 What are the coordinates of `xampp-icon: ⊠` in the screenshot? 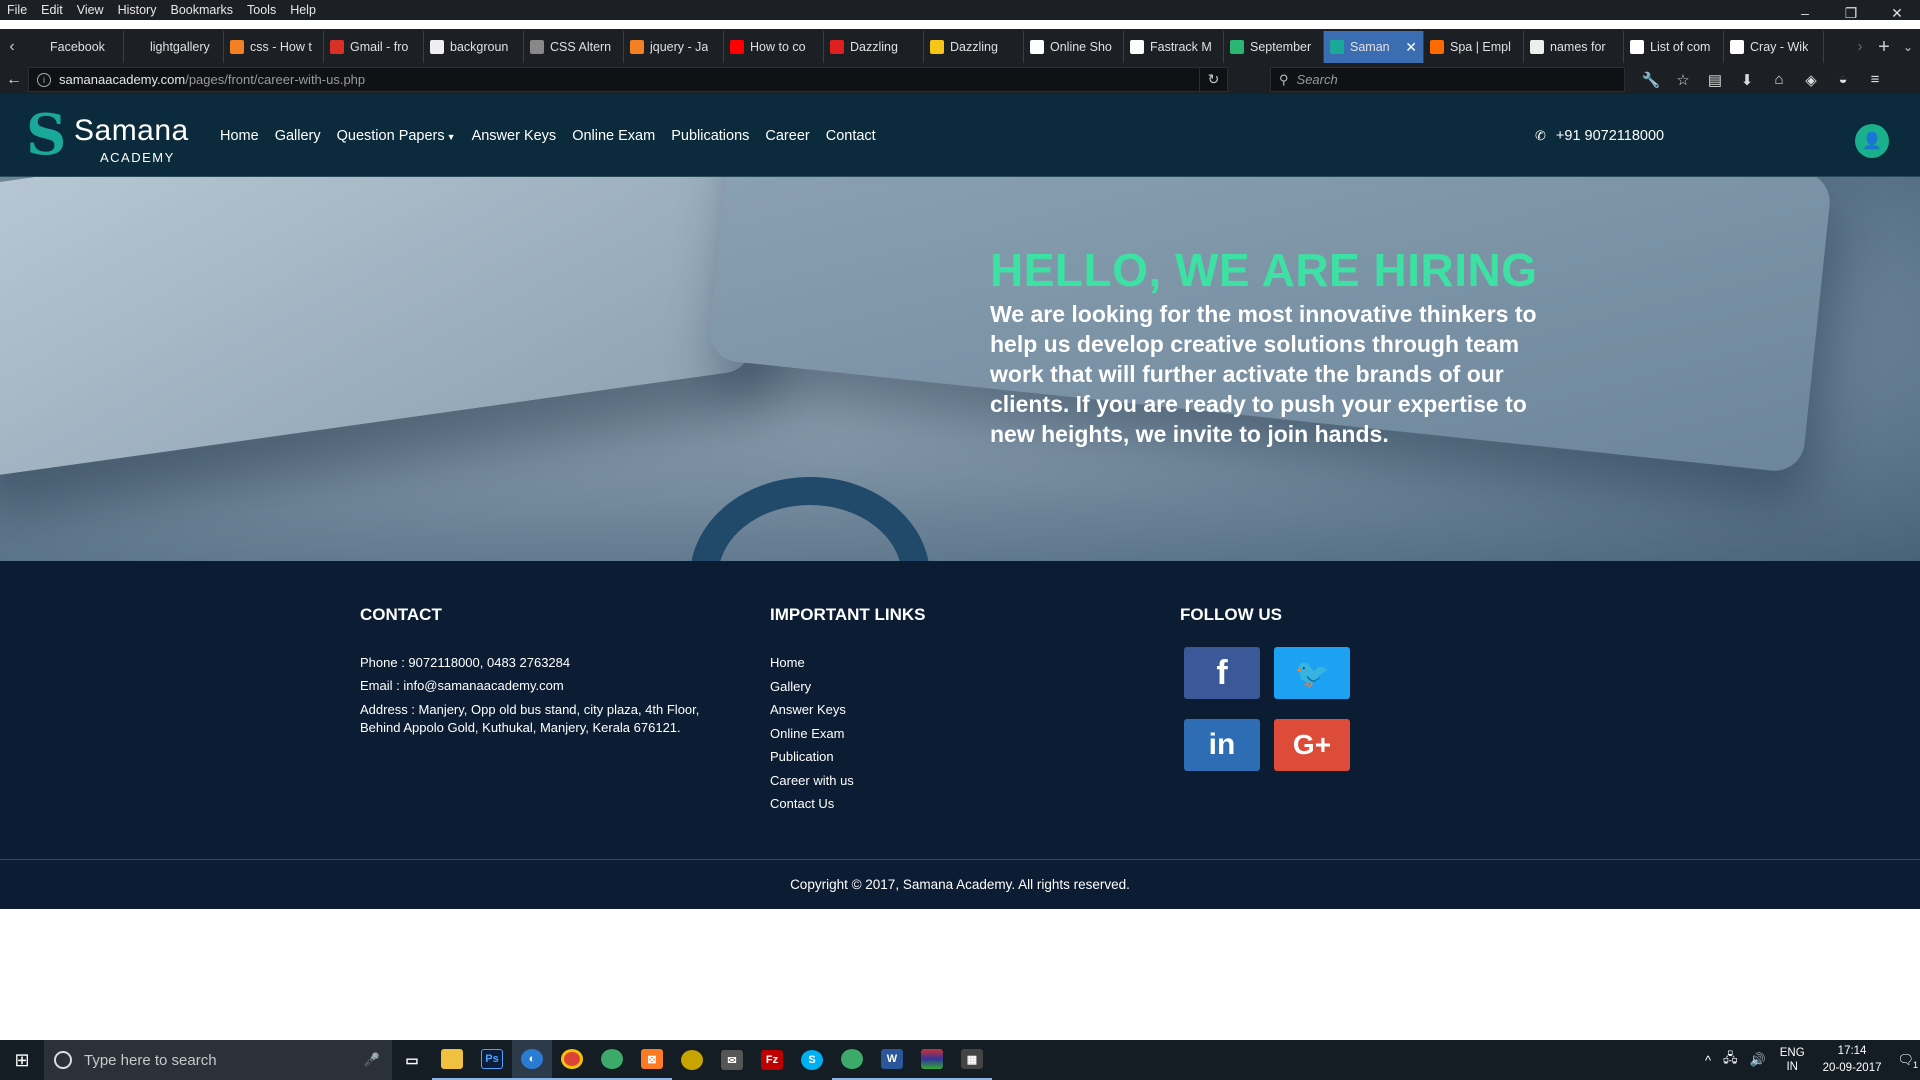 It's located at (652, 1060).